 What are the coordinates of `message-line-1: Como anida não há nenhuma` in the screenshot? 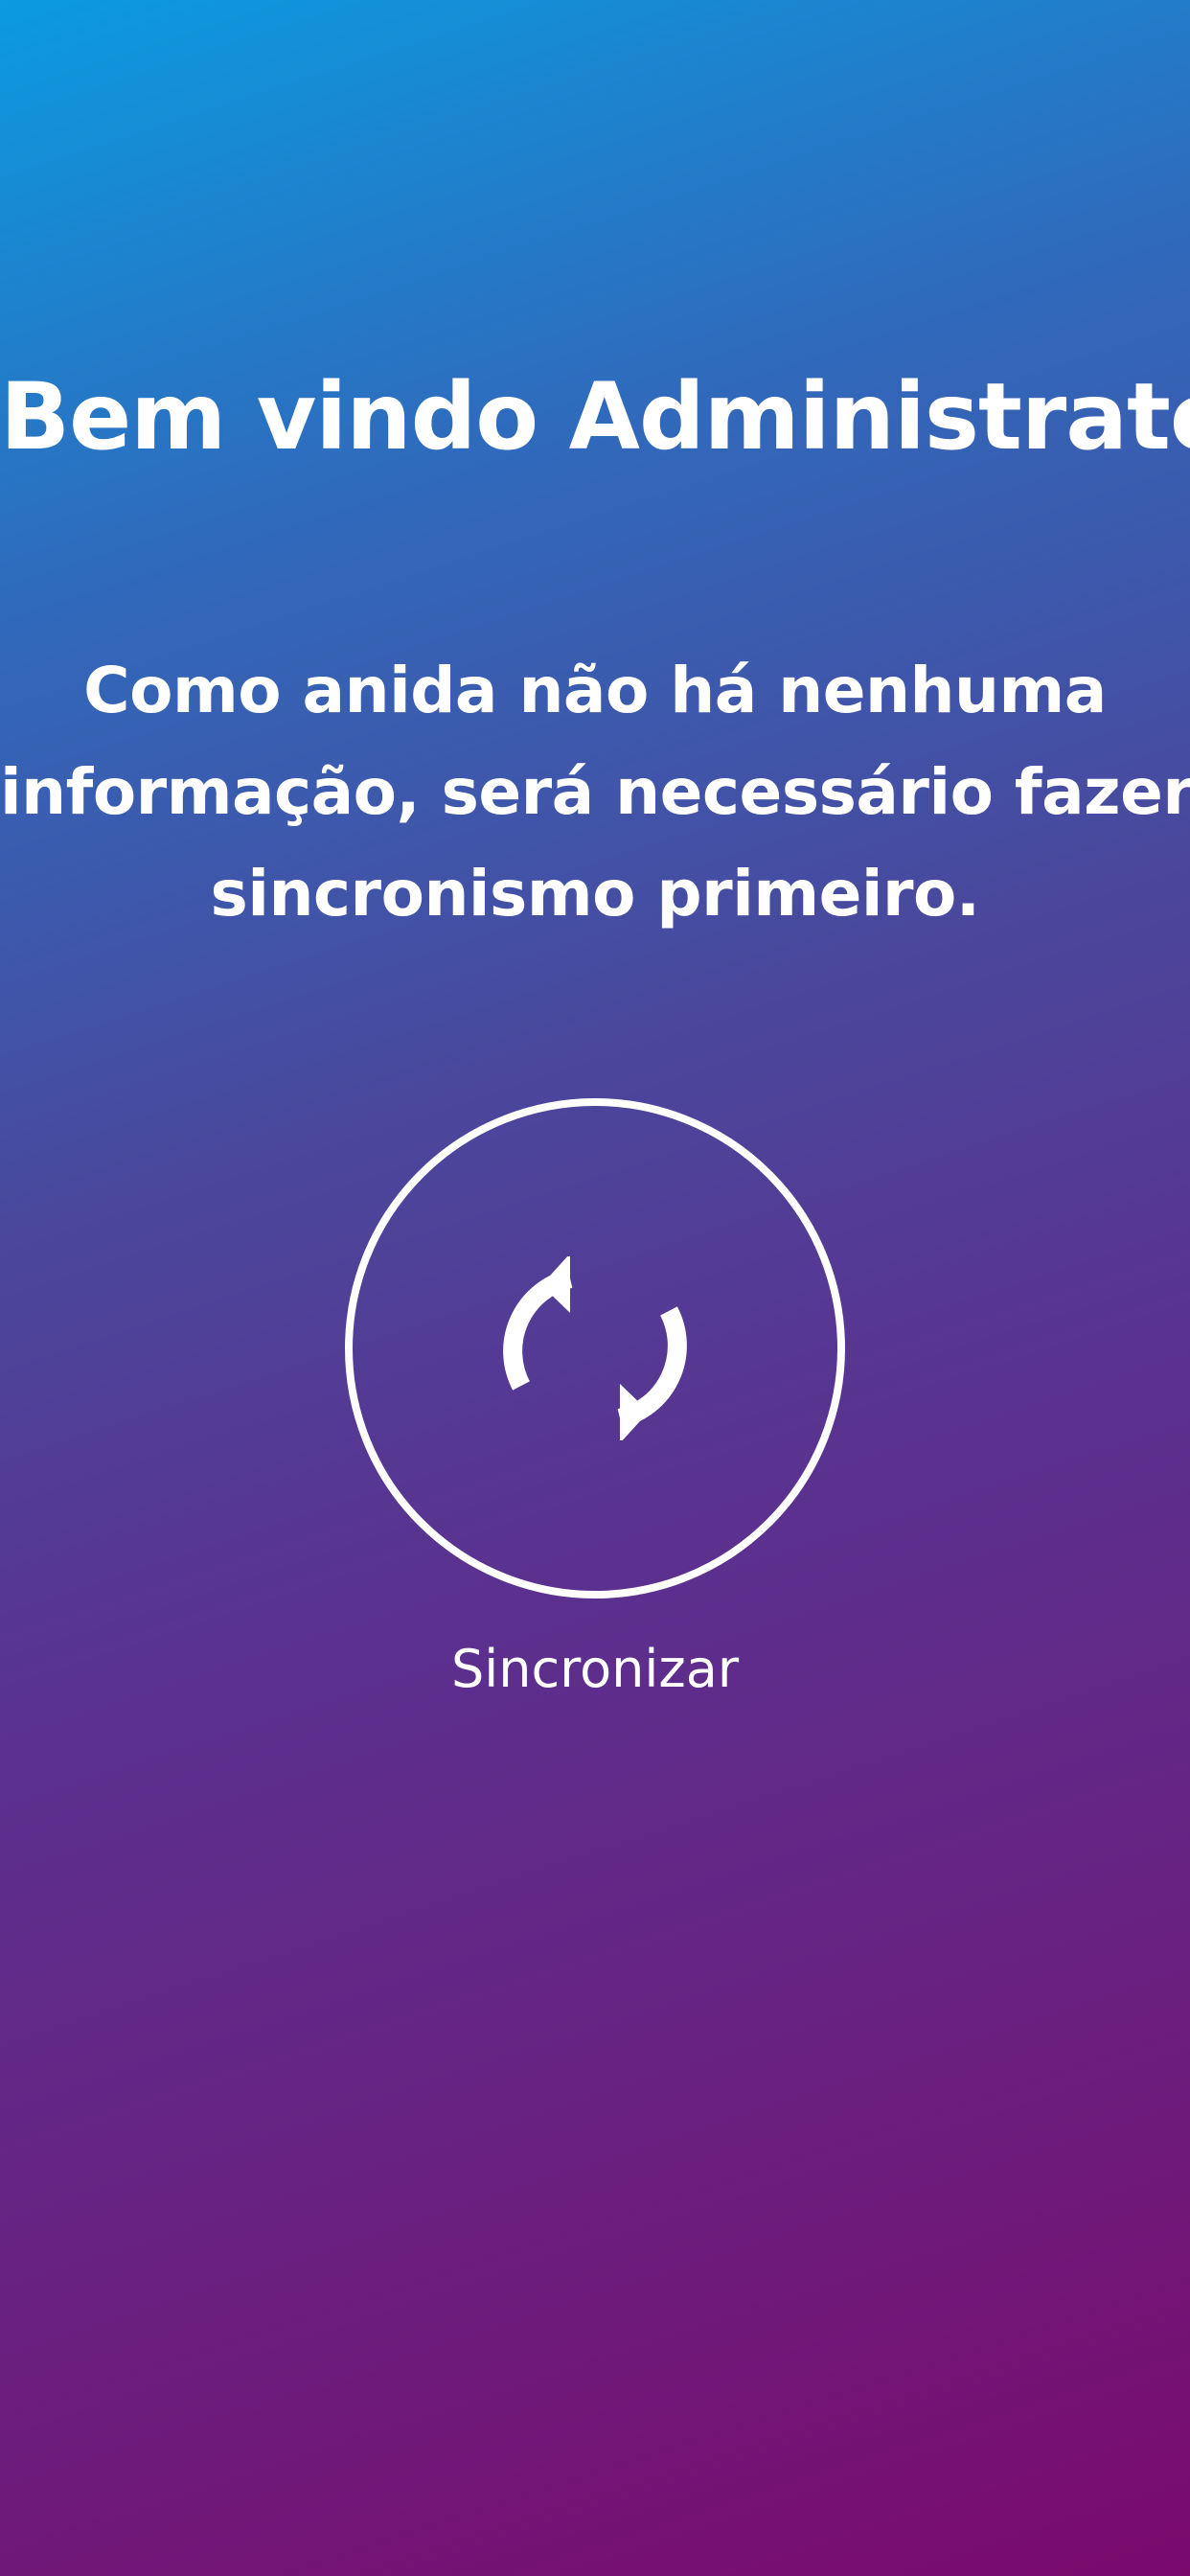 It's located at (595, 690).